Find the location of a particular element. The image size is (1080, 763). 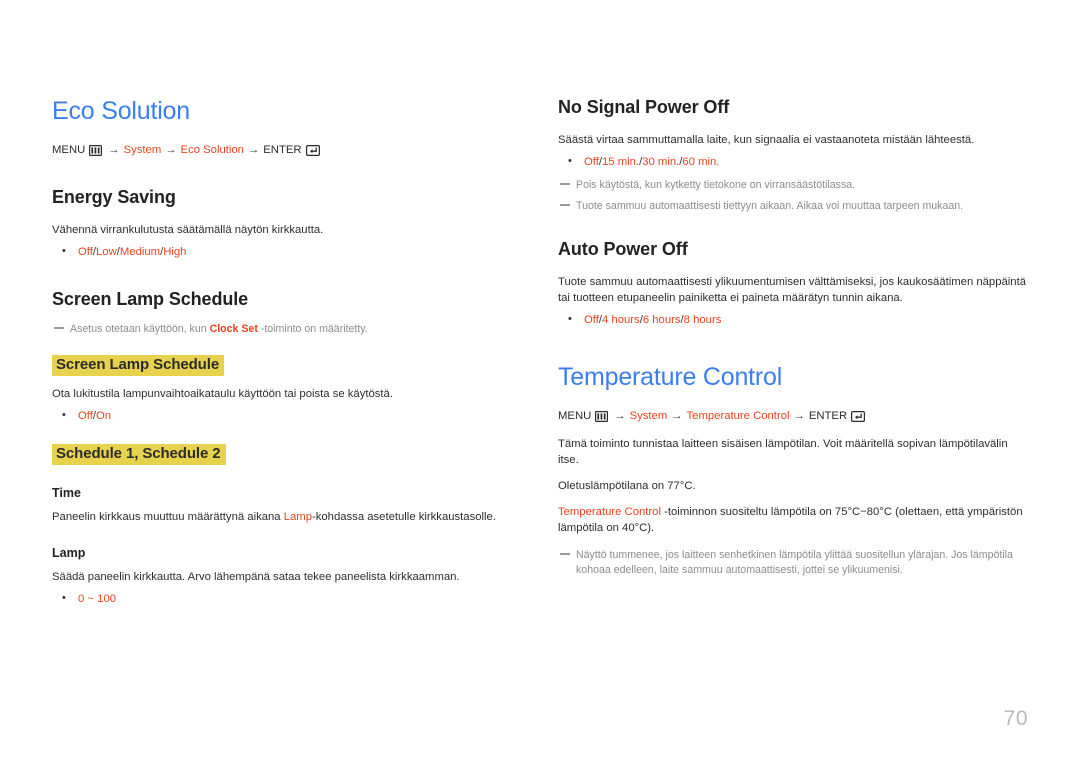

heading-energy-saving: Energy Saving is located at coordinates (114, 197).